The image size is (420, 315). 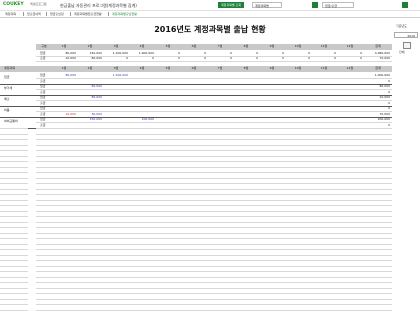 What do you see at coordinates (7, 99) in the screenshot?
I see `account-name: 매출` at bounding box center [7, 99].